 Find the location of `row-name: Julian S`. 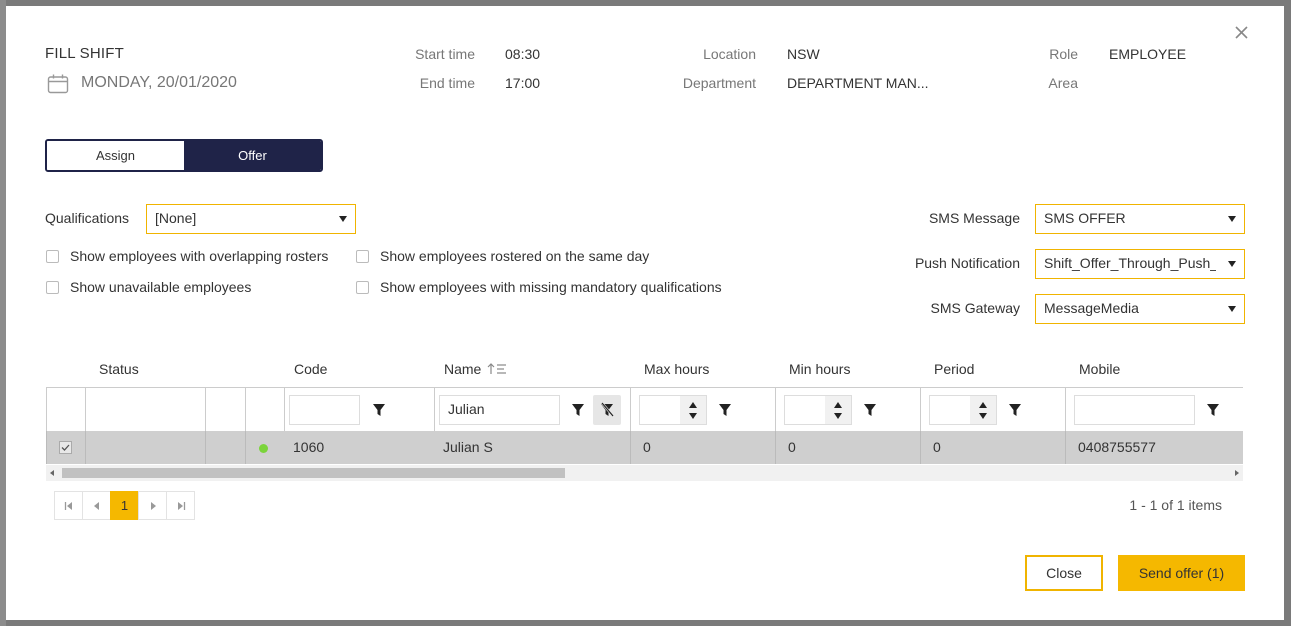

row-name: Julian S is located at coordinates (468, 447).